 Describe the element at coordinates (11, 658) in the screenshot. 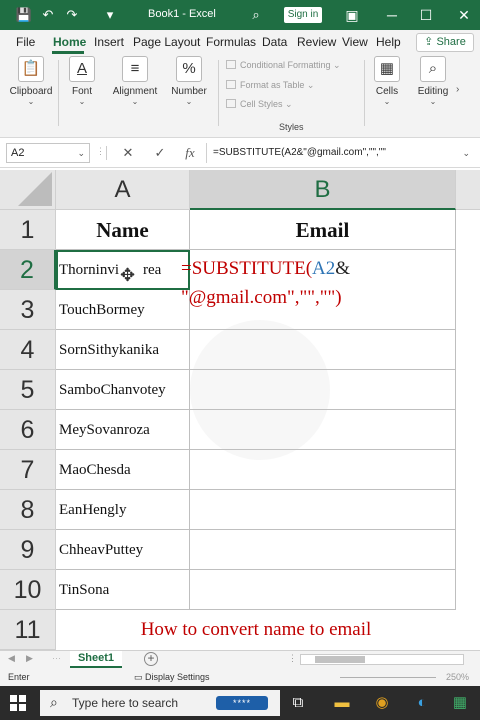

I see `scroll-left-icon: ◀` at that location.